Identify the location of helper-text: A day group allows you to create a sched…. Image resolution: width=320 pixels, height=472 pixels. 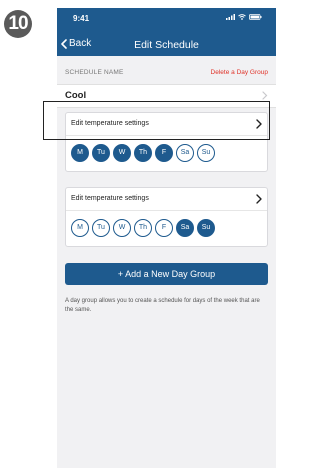
(162, 305).